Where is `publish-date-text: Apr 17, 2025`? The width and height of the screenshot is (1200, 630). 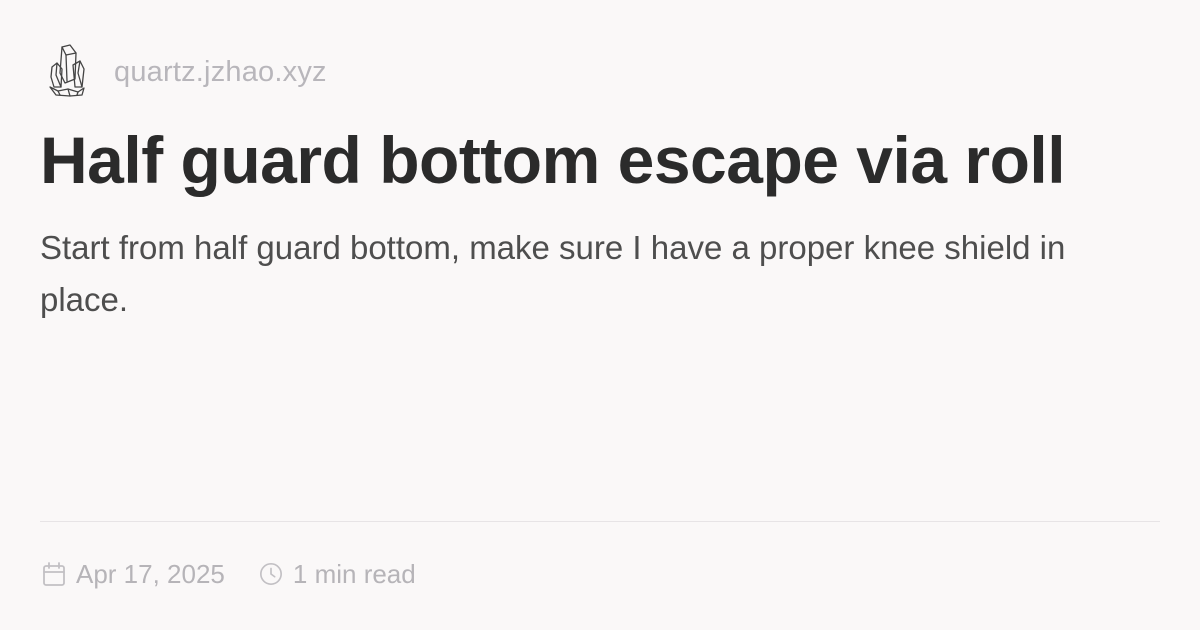 publish-date-text: Apr 17, 2025 is located at coordinates (150, 573).